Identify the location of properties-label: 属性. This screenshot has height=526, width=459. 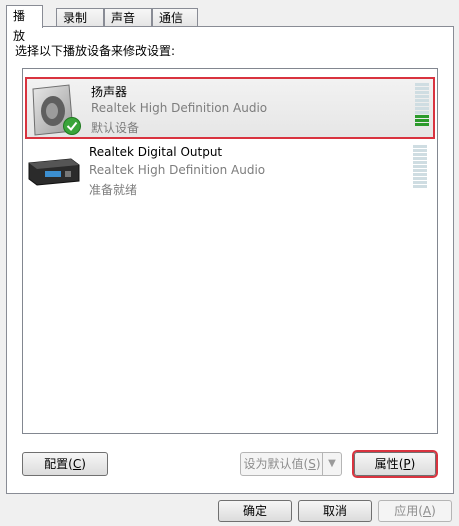
(386, 464).